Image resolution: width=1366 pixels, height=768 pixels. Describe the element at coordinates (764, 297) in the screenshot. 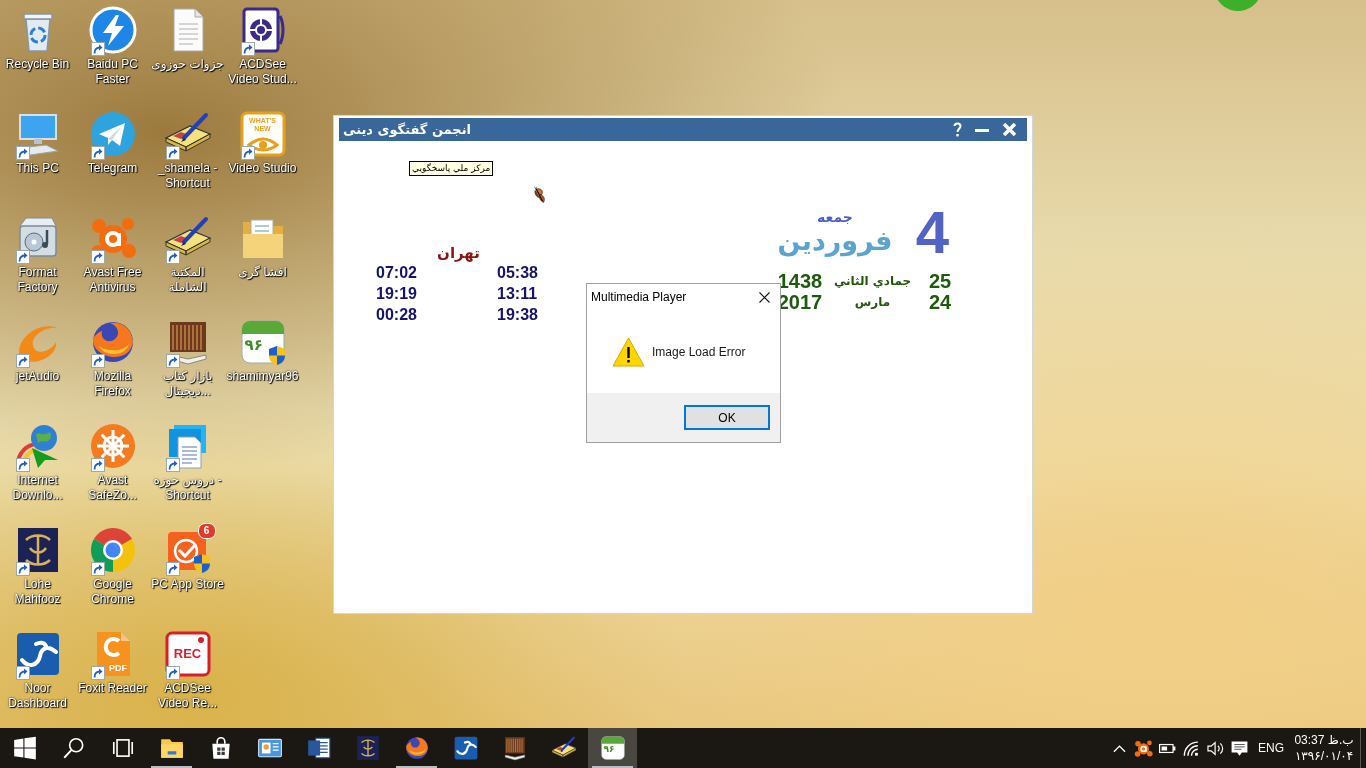

I see `close-icon` at that location.